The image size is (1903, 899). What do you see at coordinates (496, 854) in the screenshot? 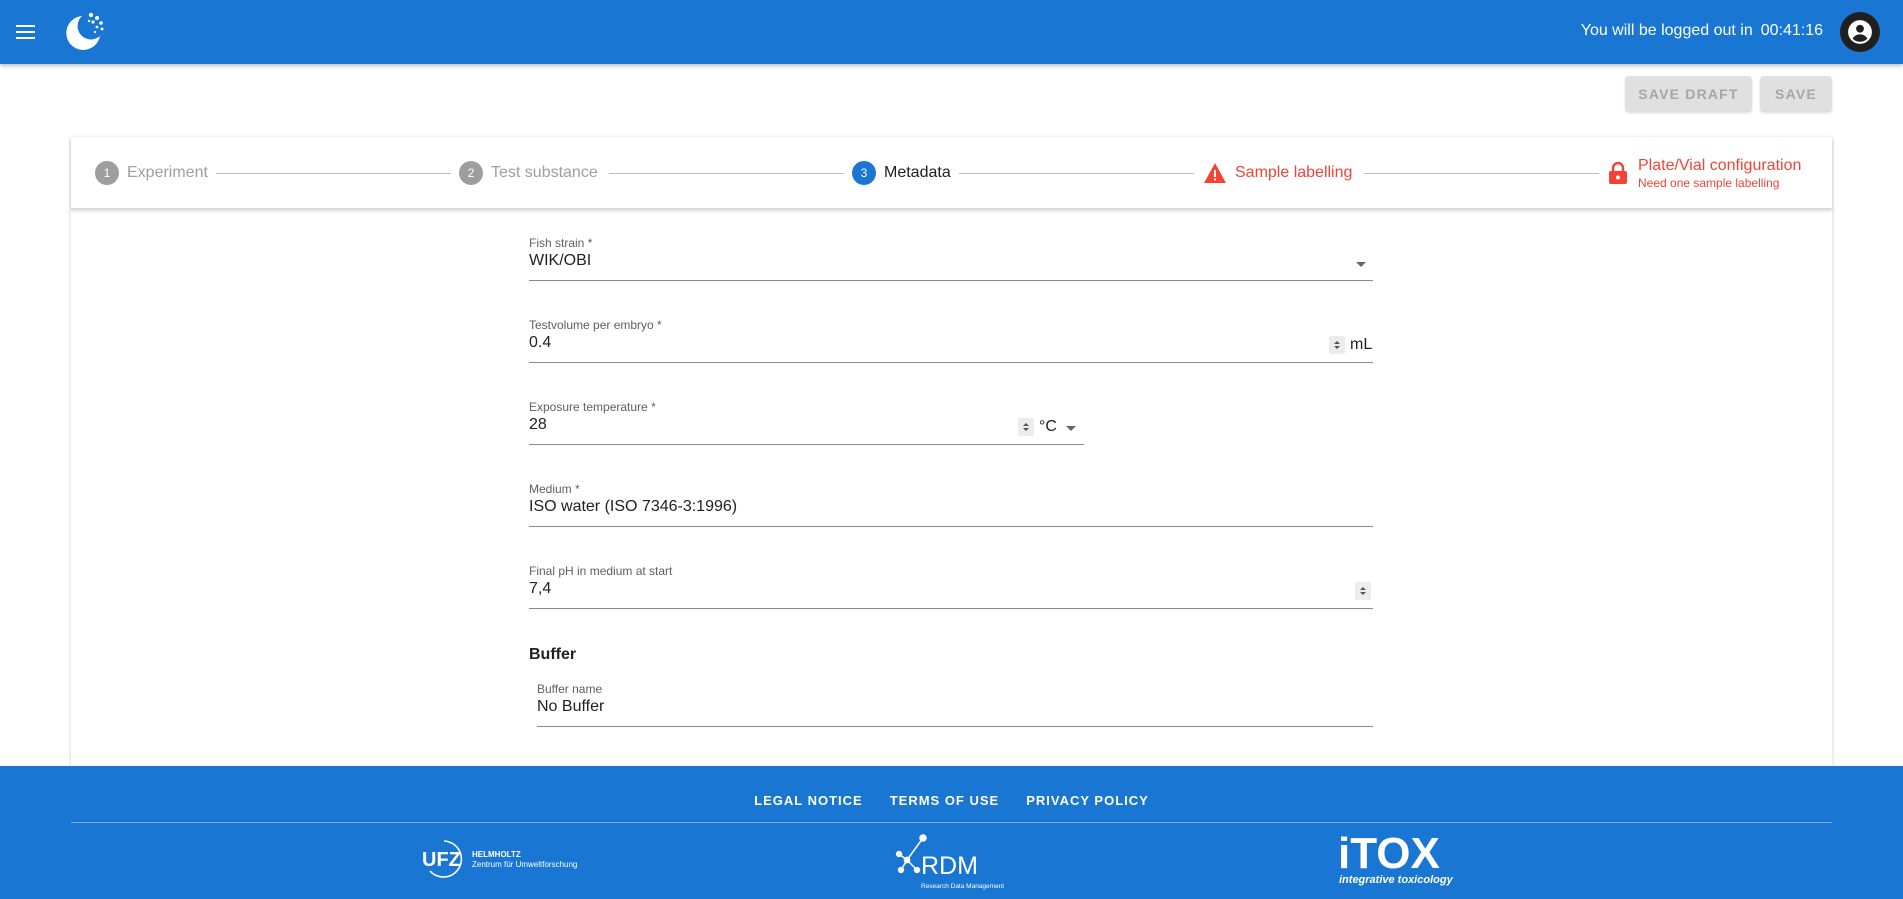
I see `ufz-logo-line1: HELMHOLTZ` at bounding box center [496, 854].